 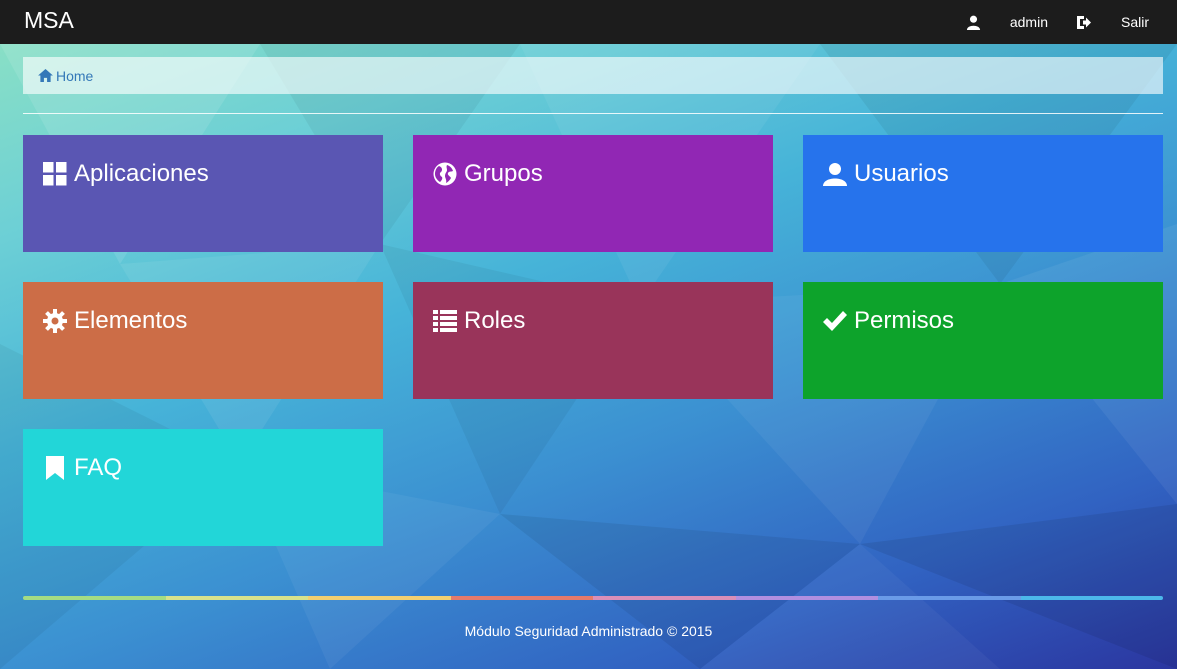 I want to click on header-divider, so click(x=593, y=113).